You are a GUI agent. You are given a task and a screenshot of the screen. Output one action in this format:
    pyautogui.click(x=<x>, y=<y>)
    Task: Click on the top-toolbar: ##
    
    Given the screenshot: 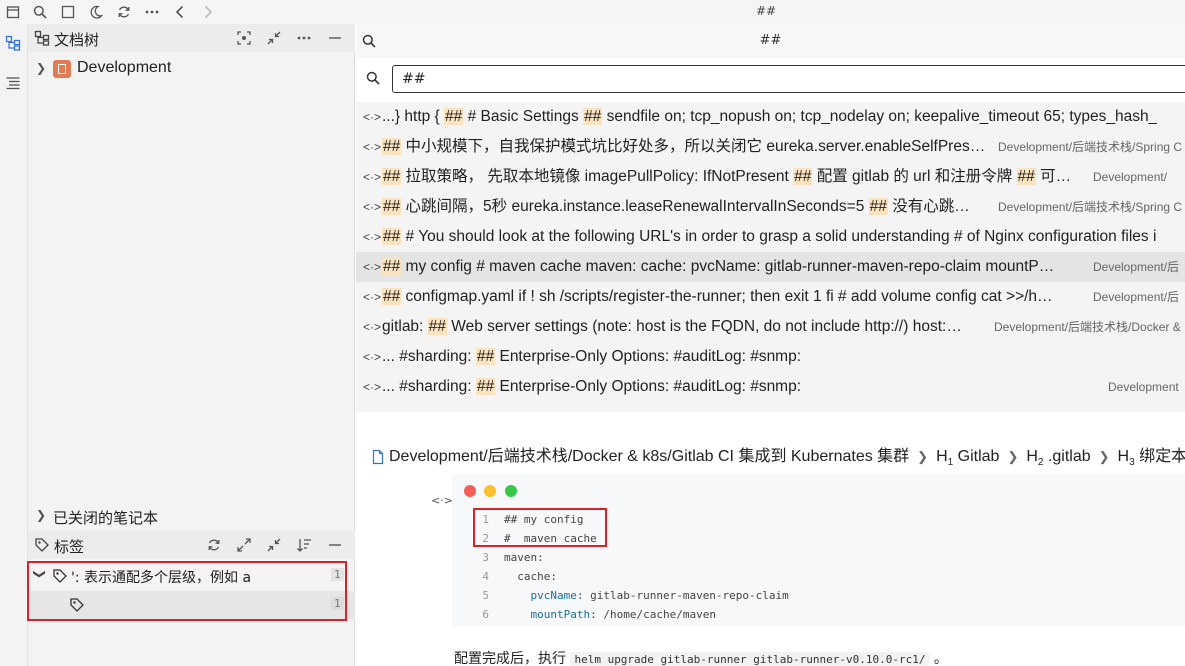 What is the action you would take?
    pyautogui.click(x=592, y=12)
    